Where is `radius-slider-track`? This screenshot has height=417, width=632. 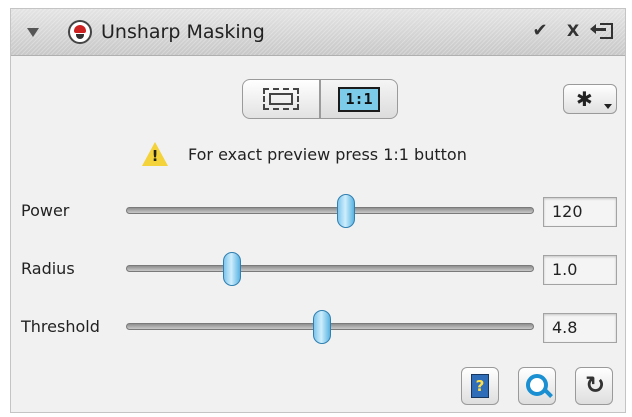 radius-slider-track is located at coordinates (330, 268).